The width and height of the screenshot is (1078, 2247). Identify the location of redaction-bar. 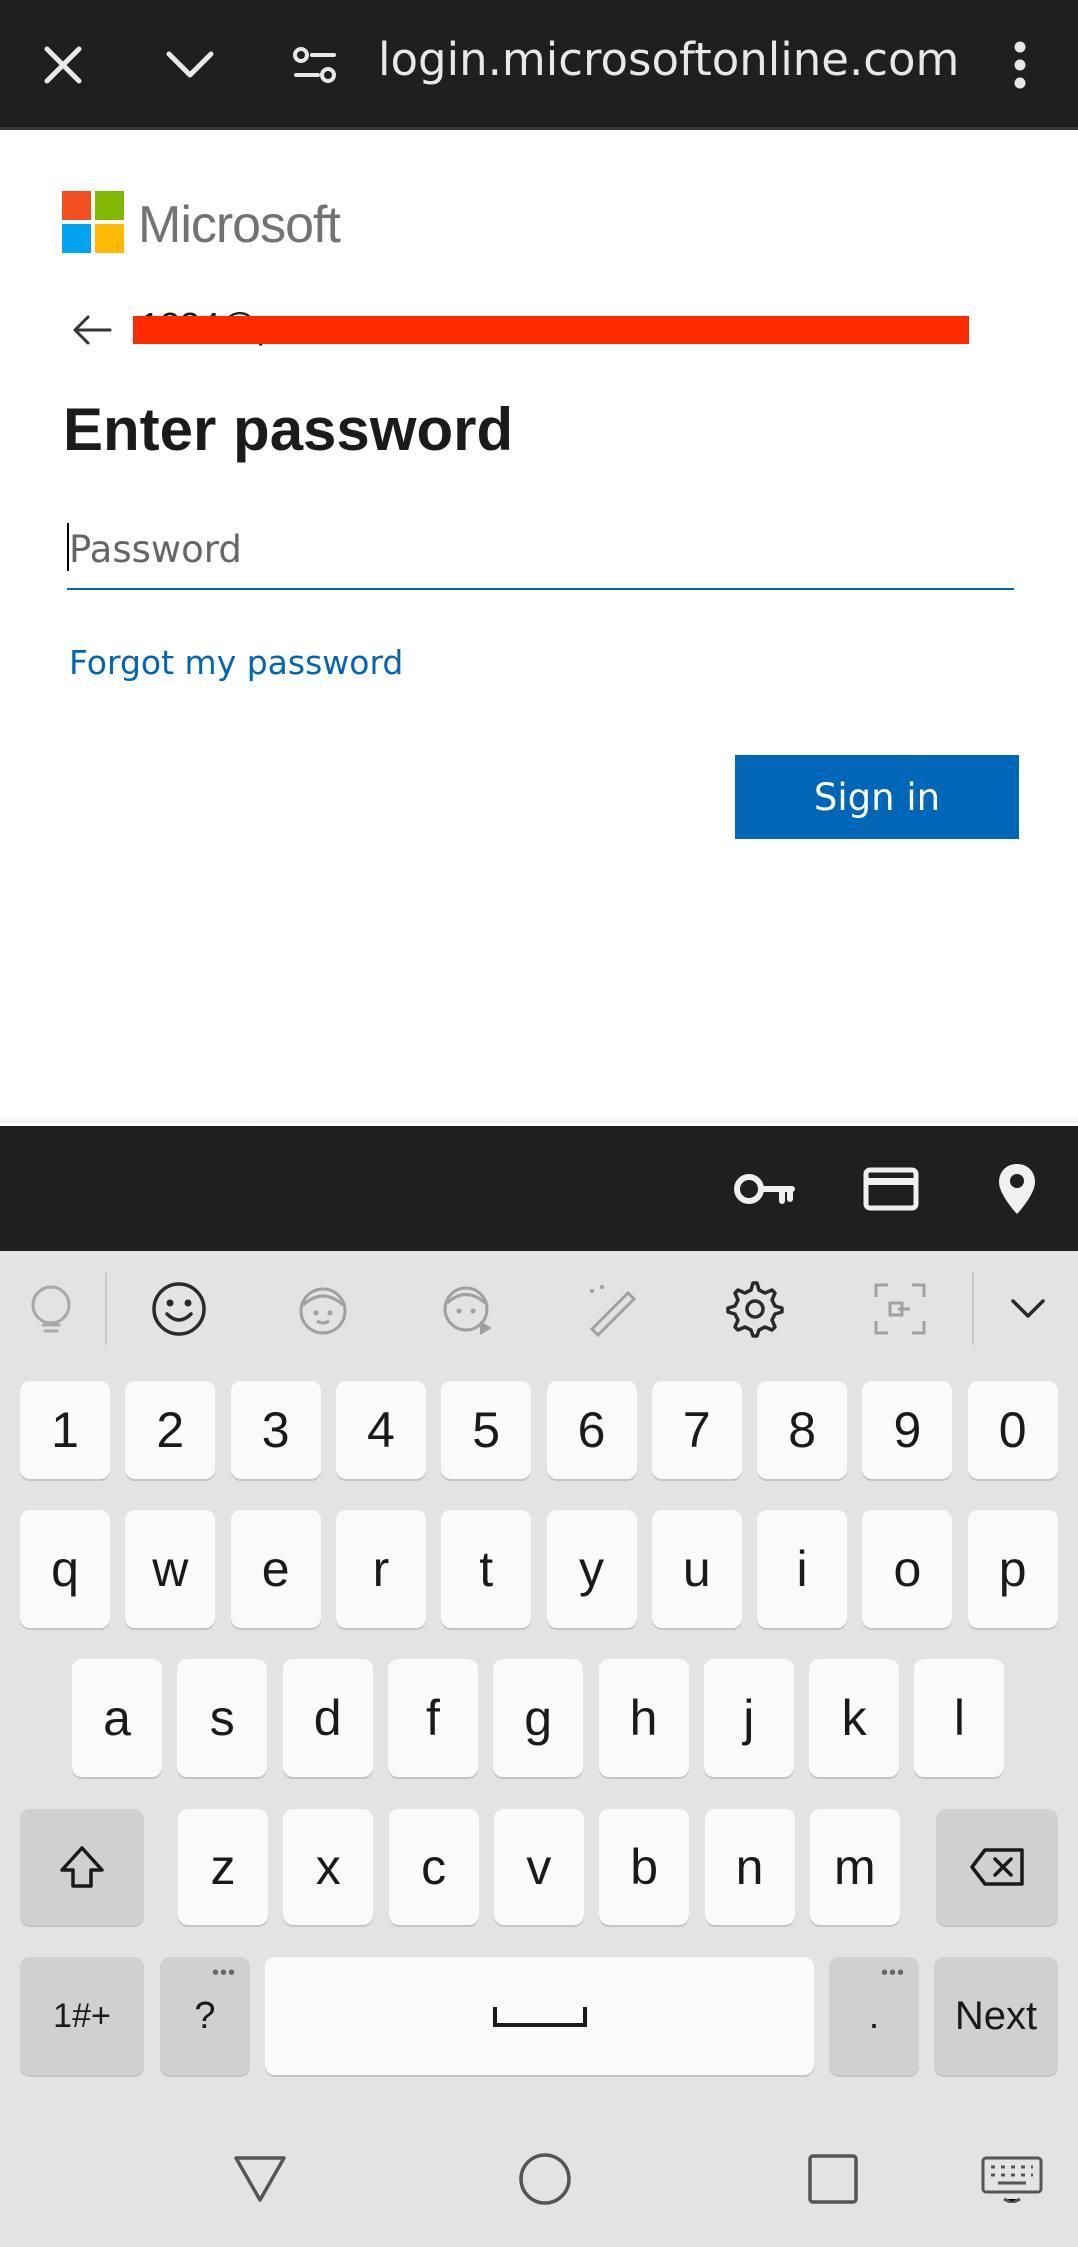
(551, 330).